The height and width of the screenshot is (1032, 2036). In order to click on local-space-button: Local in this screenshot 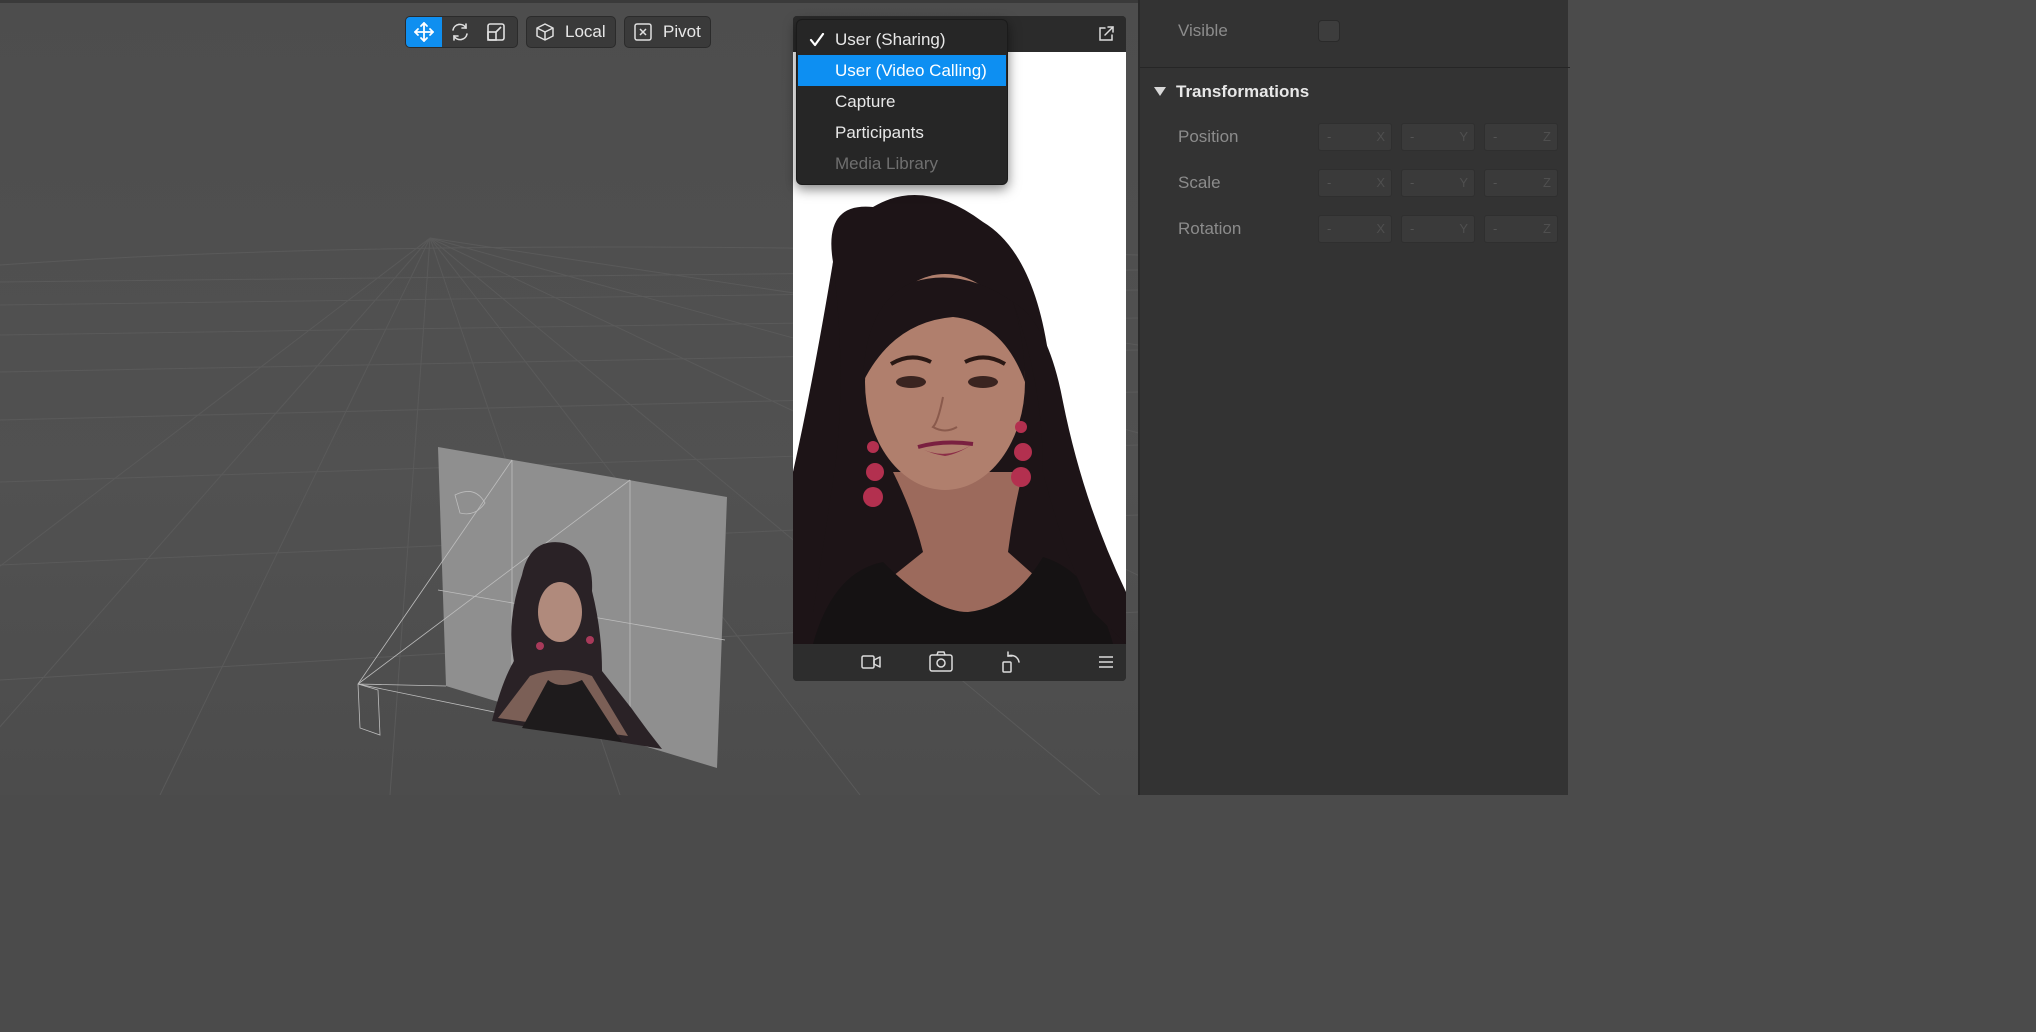, I will do `click(571, 32)`.